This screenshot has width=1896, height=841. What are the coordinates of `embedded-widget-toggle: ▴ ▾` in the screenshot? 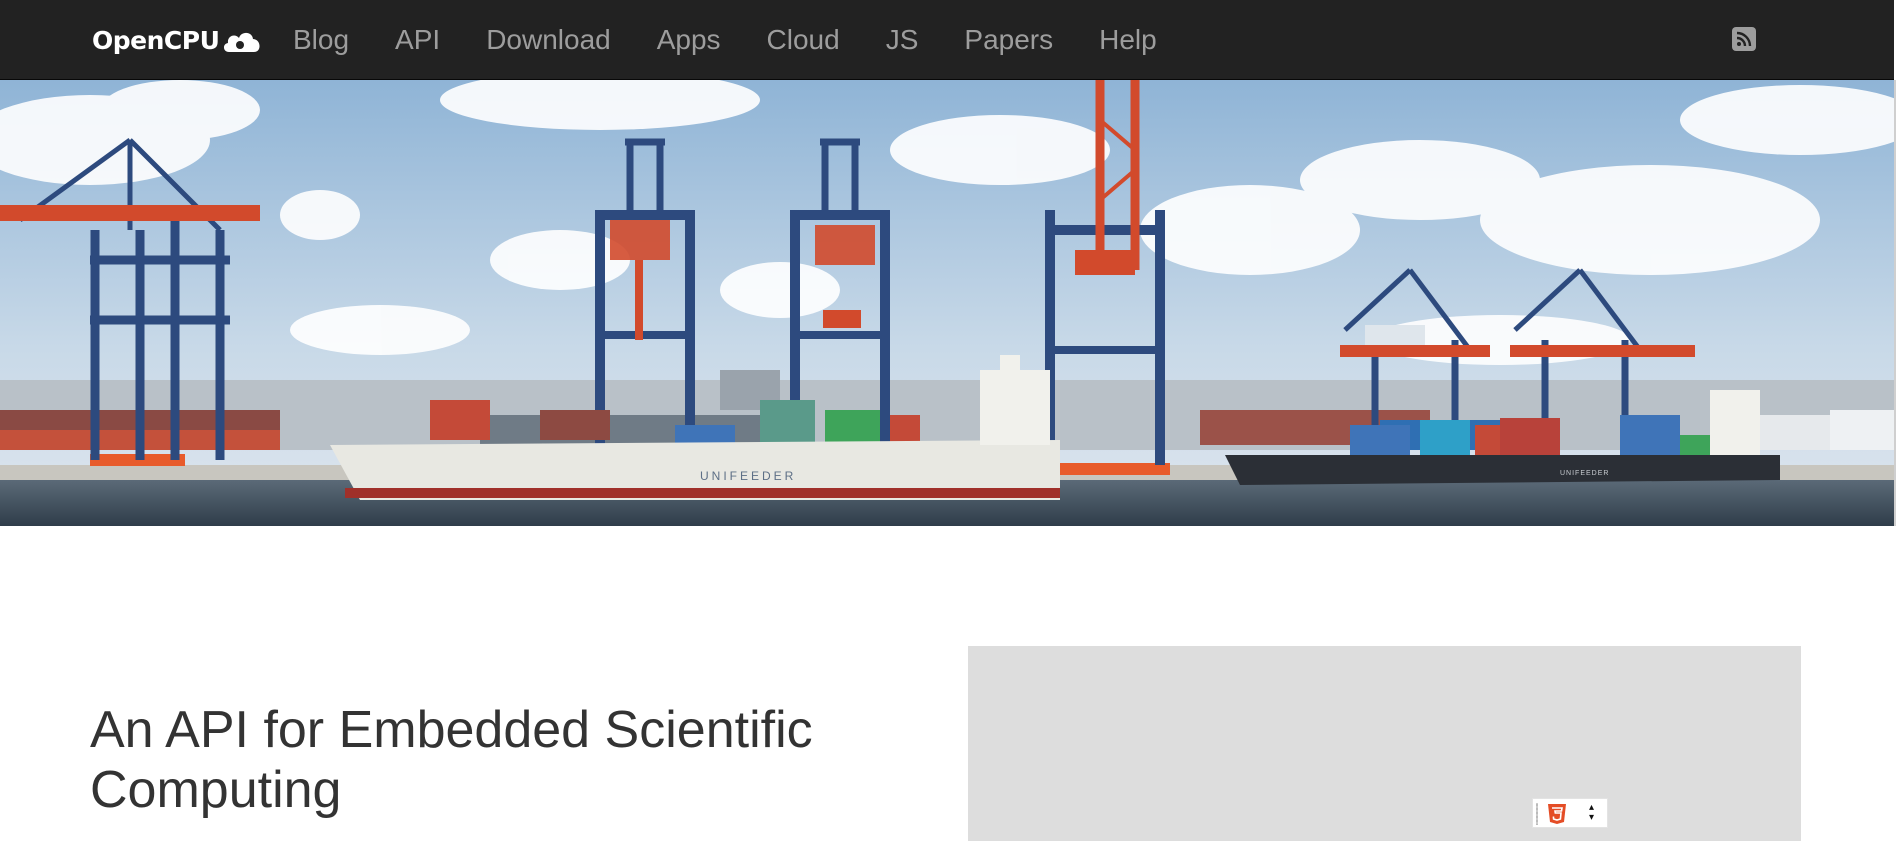 It's located at (1570, 813).